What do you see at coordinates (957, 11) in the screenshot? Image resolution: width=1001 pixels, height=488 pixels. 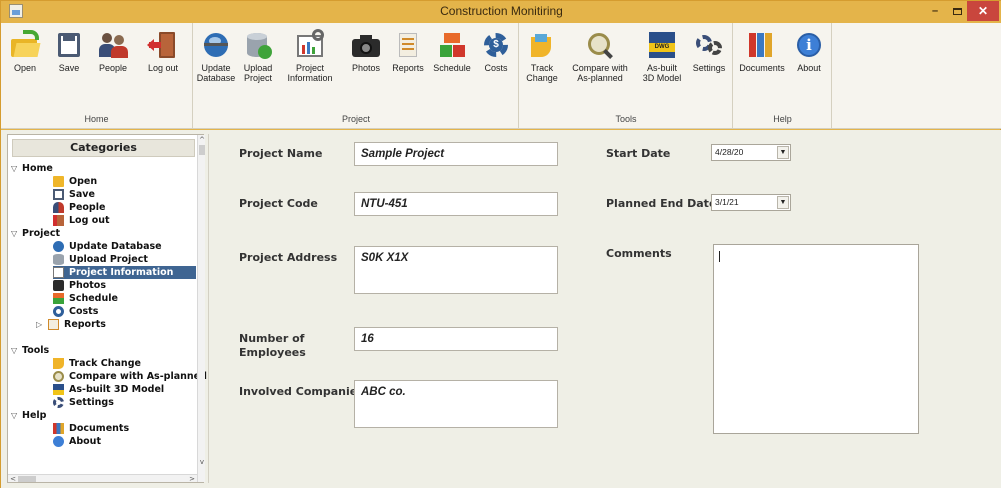 I see `maximize-button` at bounding box center [957, 11].